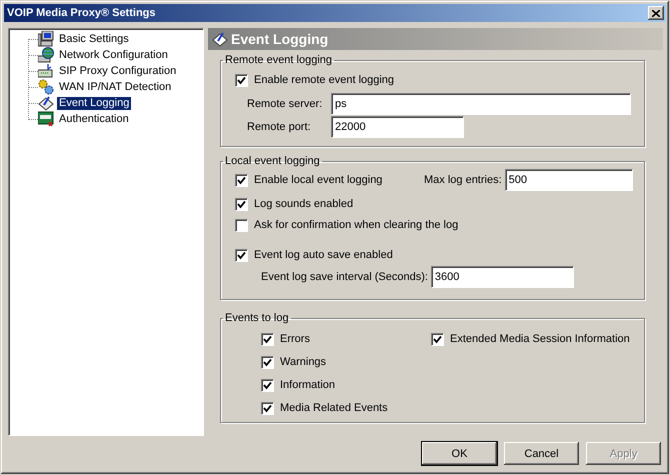  What do you see at coordinates (279, 60) in the screenshot?
I see `group-title: Remote event logging` at bounding box center [279, 60].